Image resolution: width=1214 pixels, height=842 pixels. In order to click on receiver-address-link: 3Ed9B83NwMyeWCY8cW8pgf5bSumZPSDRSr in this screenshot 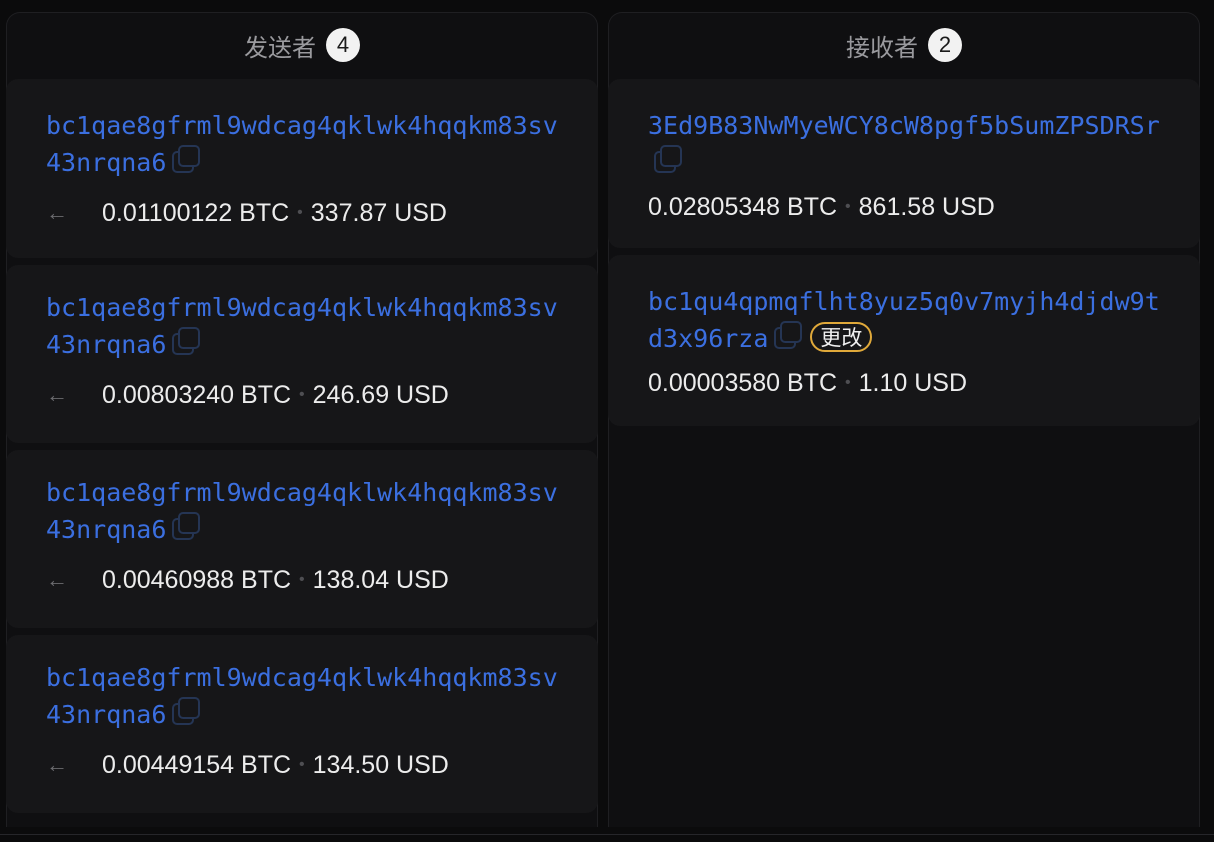, I will do `click(904, 125)`.